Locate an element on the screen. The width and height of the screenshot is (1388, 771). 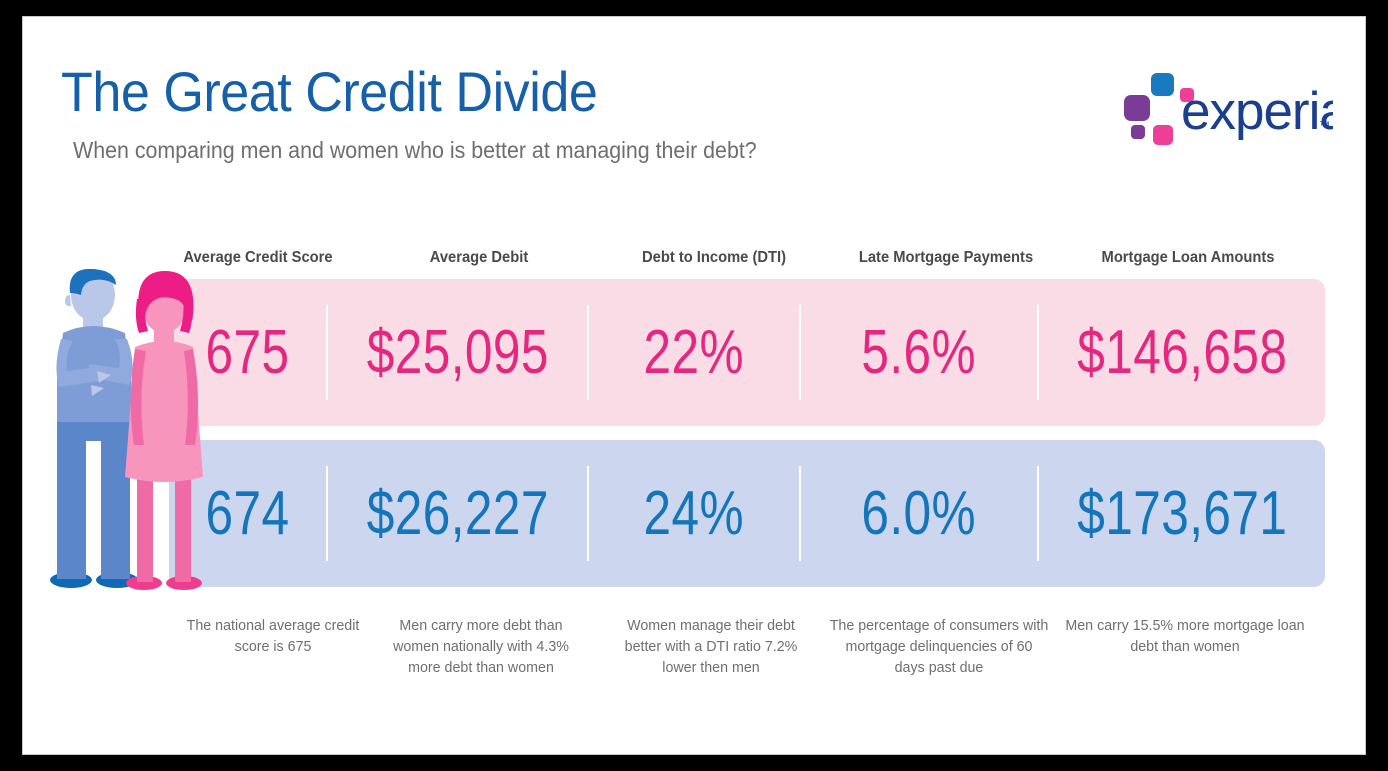
value-women-late-mortgage: 5.6% is located at coordinates (919, 352).